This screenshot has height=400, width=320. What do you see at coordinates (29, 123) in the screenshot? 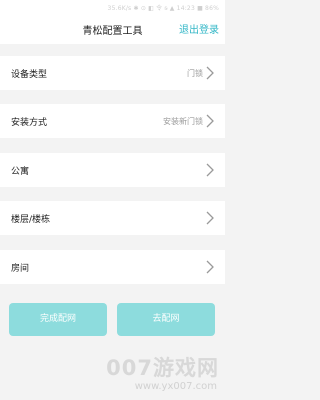
I see `row-label: 安装方式` at bounding box center [29, 123].